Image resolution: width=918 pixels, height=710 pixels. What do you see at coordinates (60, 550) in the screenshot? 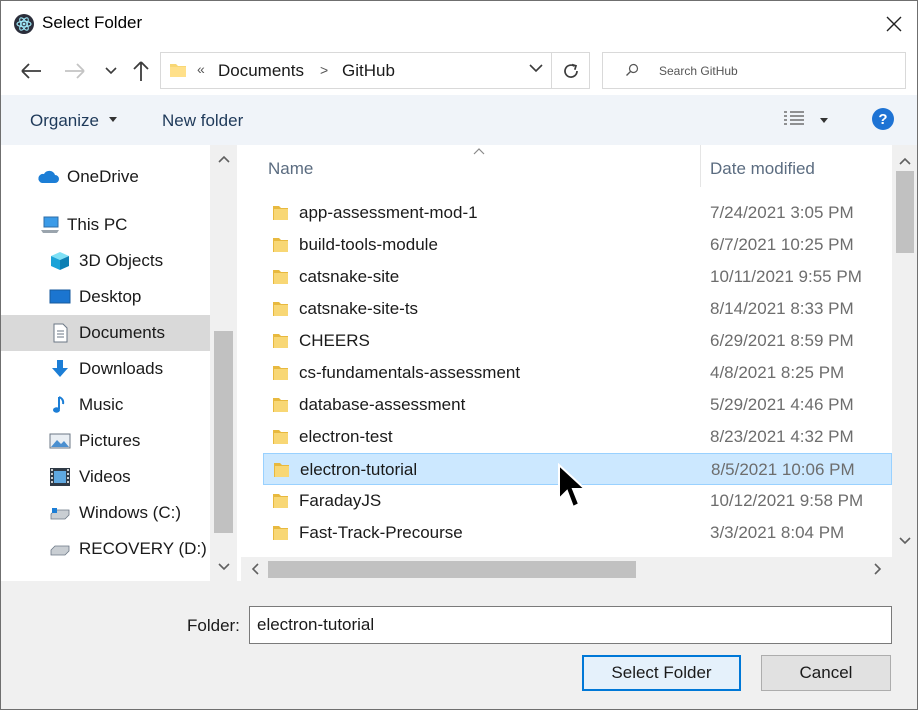
I see `drive-icon` at bounding box center [60, 550].